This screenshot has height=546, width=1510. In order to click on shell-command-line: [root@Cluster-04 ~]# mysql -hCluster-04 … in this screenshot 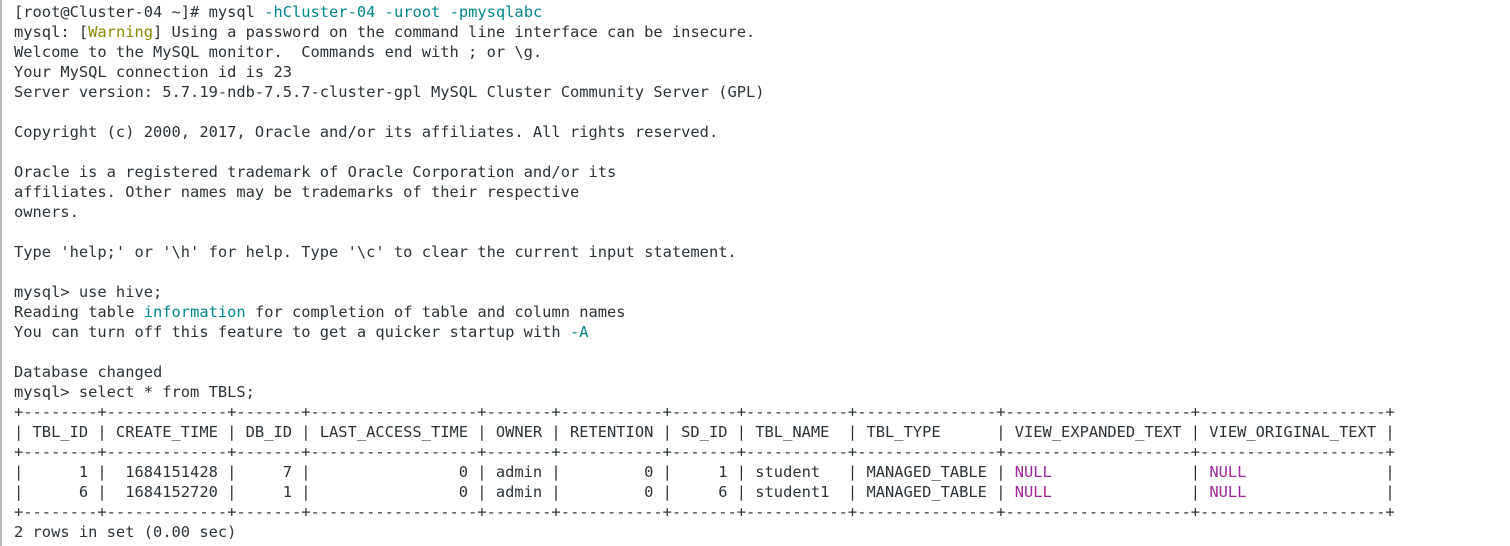, I will do `click(762, 12)`.